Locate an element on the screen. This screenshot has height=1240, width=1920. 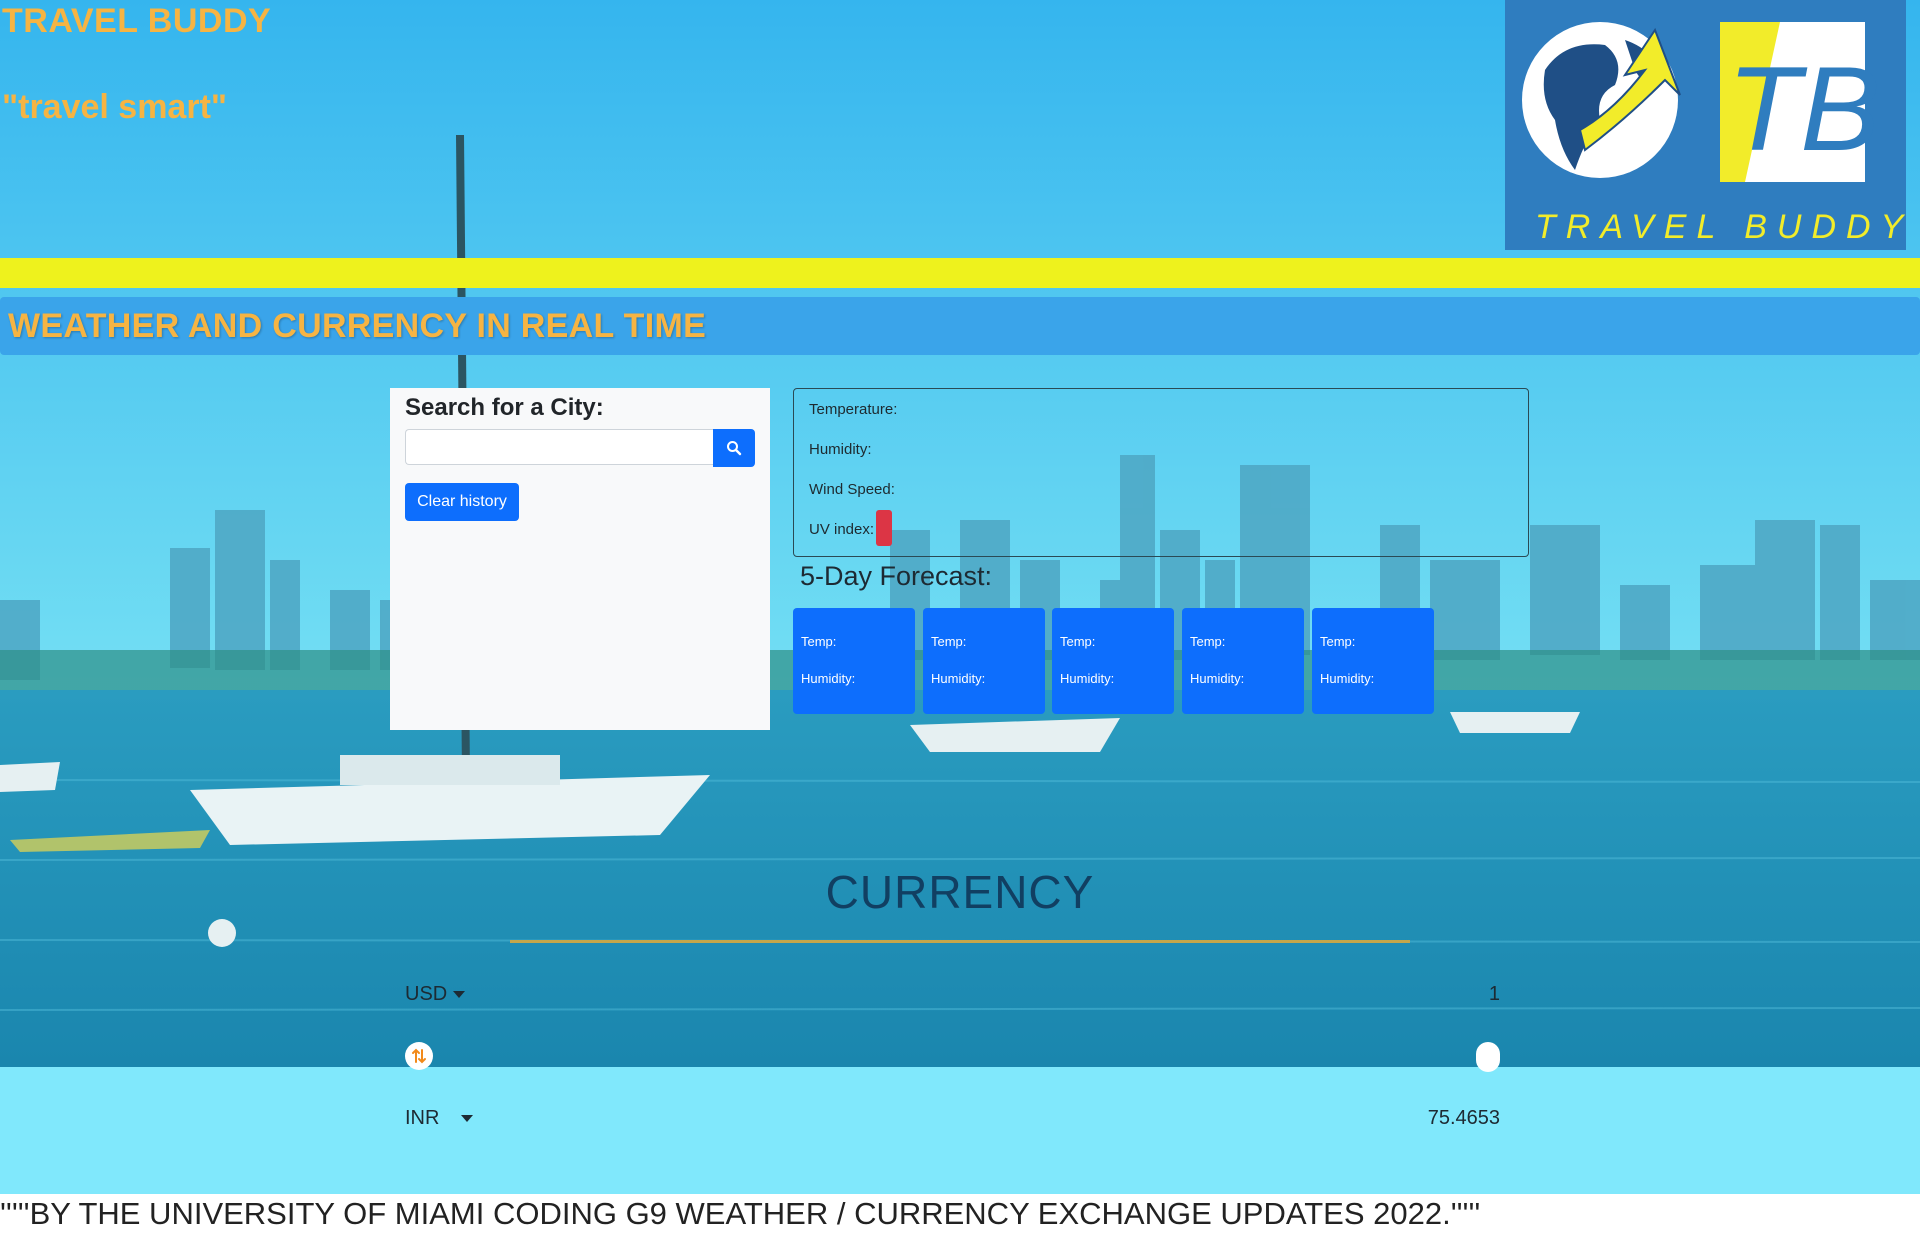
wind-speed-label: Wind Speed: is located at coordinates (852, 489).